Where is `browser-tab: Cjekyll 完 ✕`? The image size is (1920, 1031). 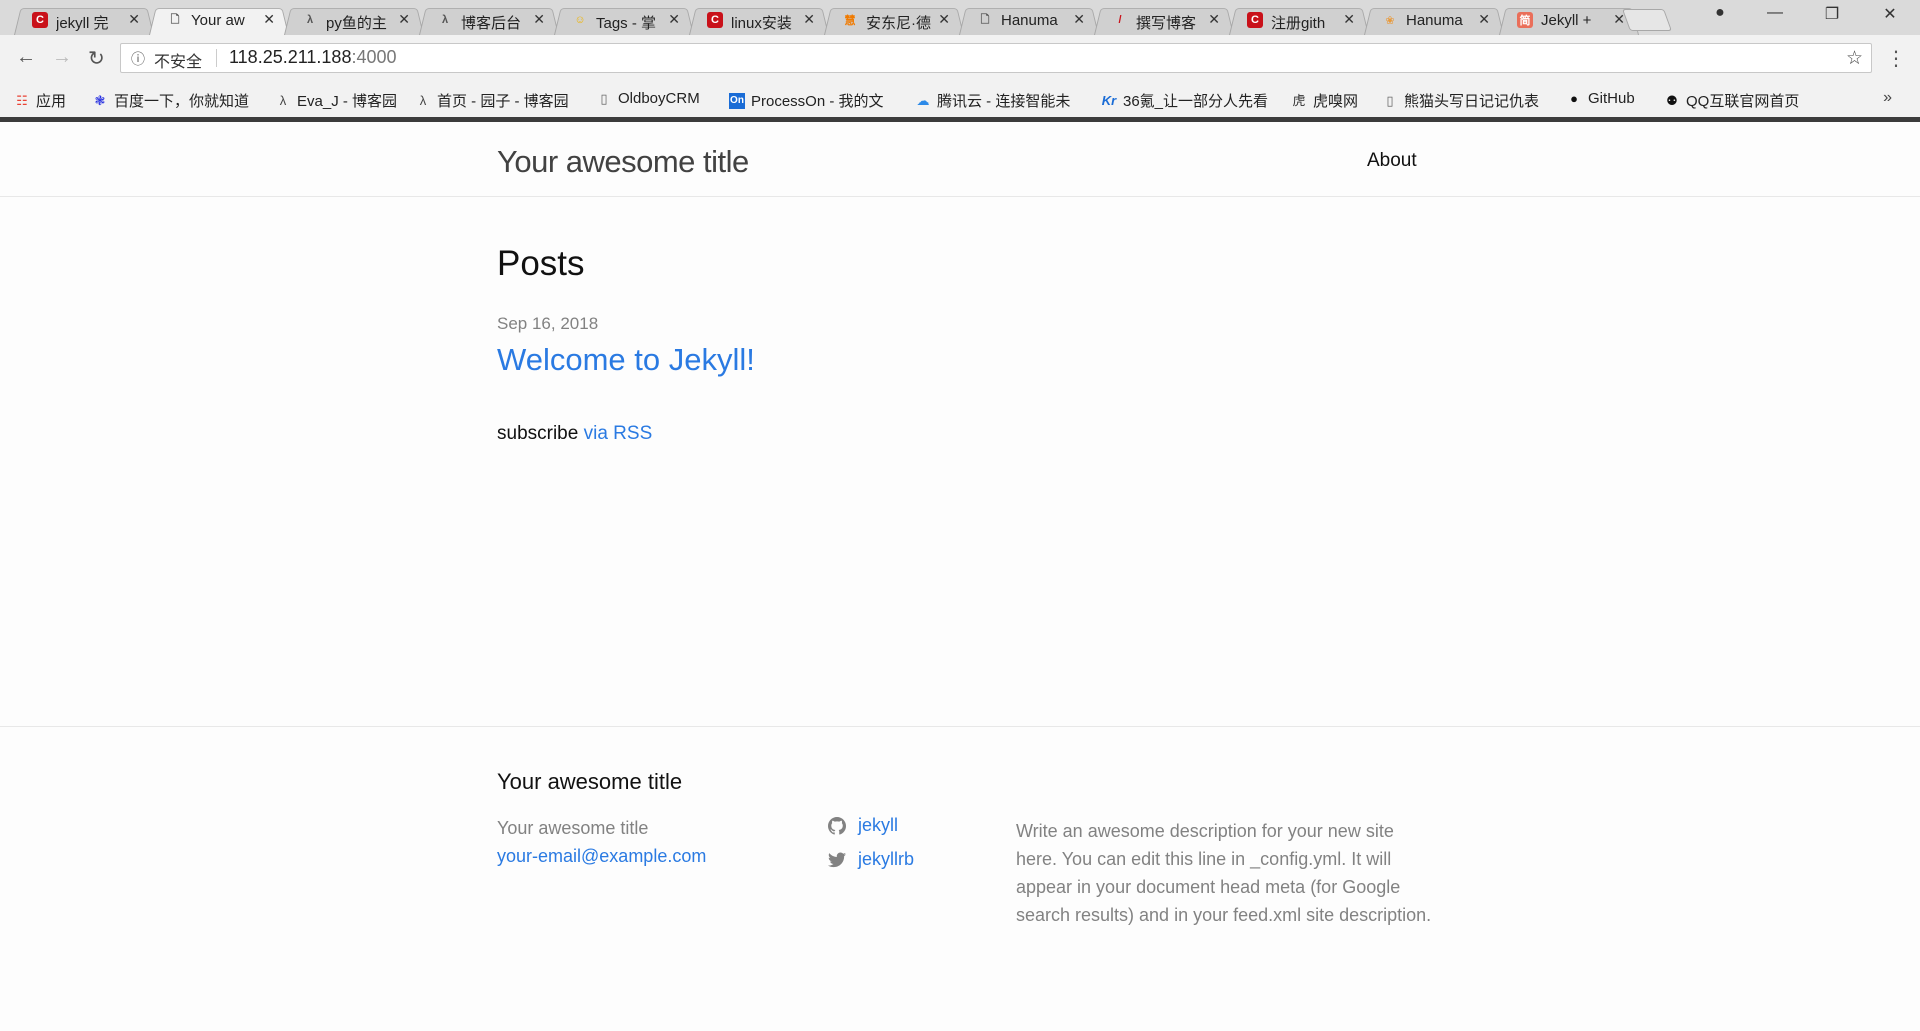 browser-tab: Cjekyll 完 ✕ is located at coordinates (84, 20).